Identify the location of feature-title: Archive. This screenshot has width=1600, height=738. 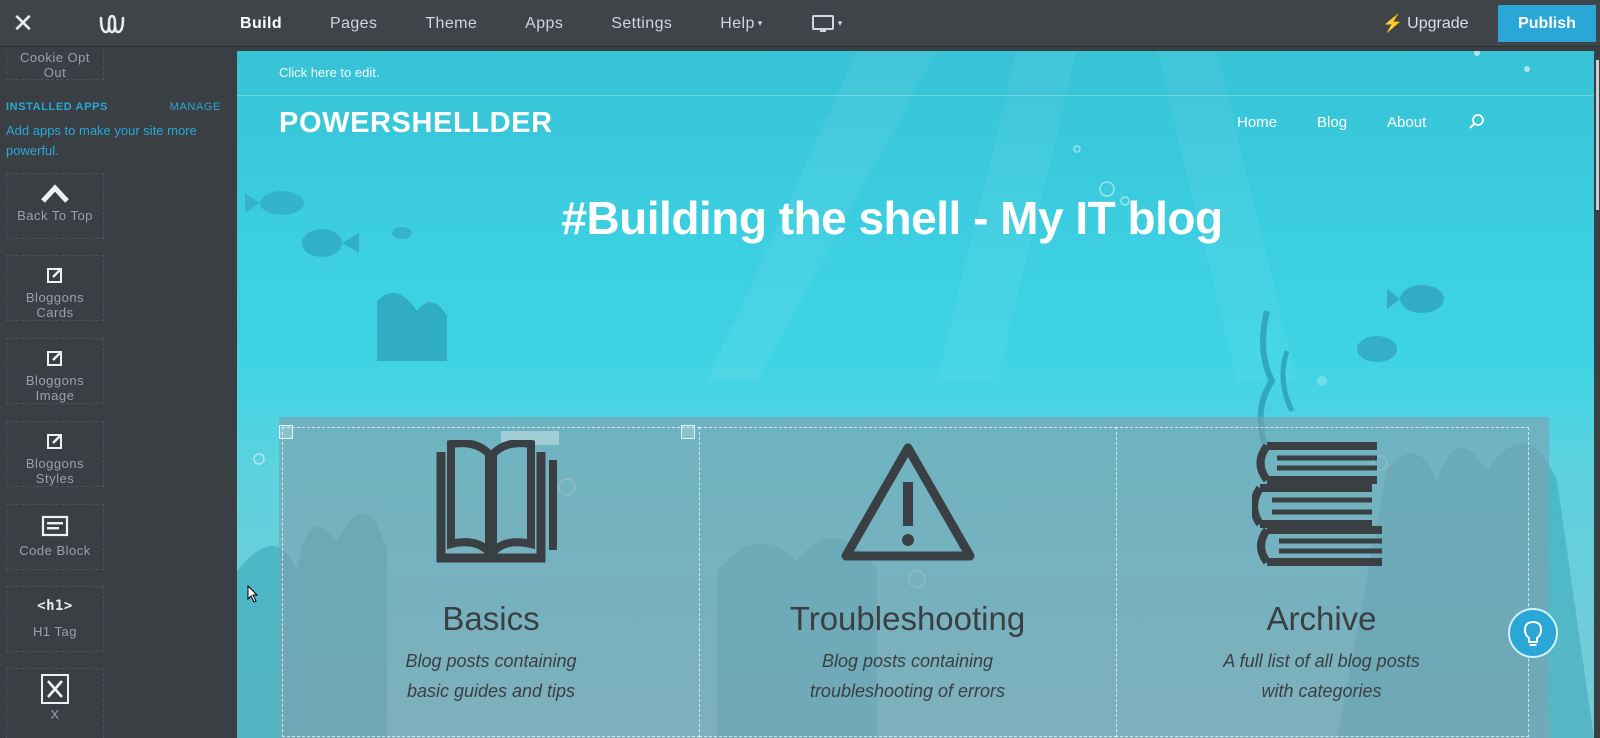
(1321, 618).